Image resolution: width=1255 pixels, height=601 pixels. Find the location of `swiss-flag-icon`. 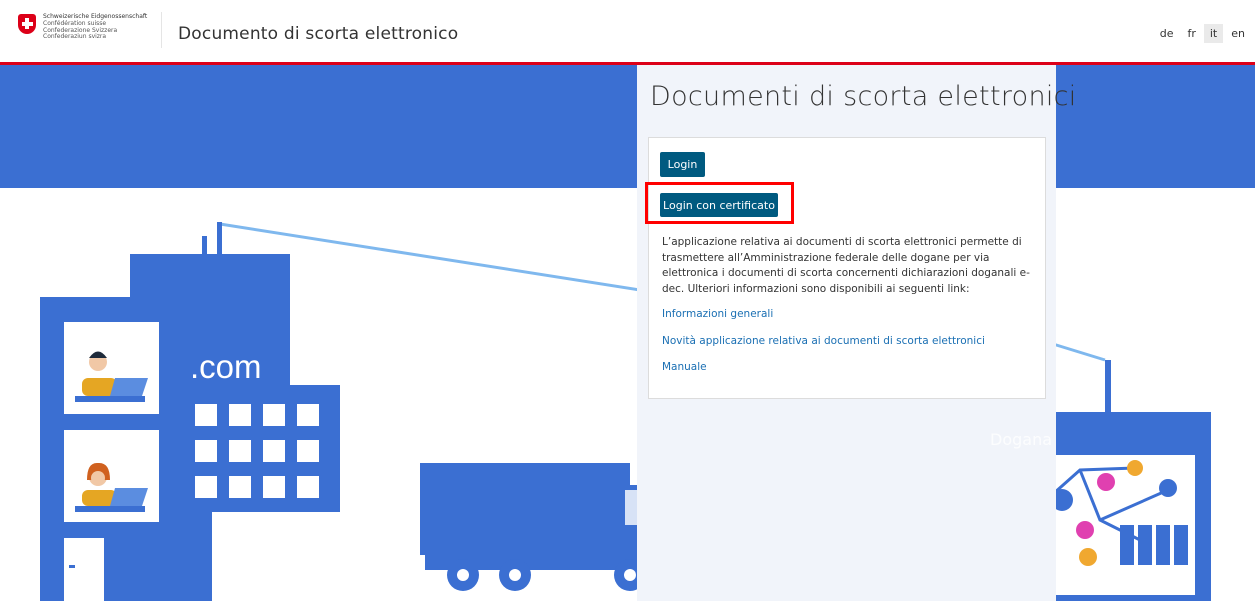

swiss-flag-icon is located at coordinates (27, 24).